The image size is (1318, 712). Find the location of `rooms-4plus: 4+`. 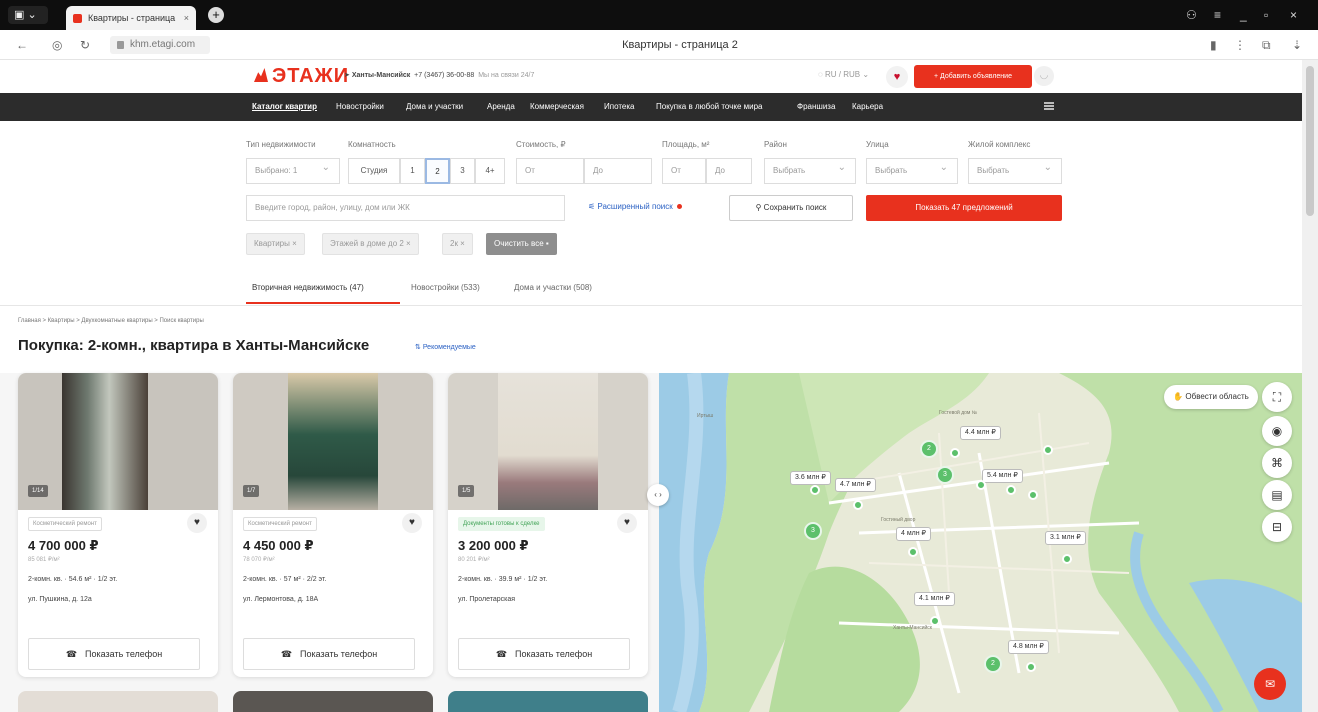

rooms-4plus: 4+ is located at coordinates (490, 171).